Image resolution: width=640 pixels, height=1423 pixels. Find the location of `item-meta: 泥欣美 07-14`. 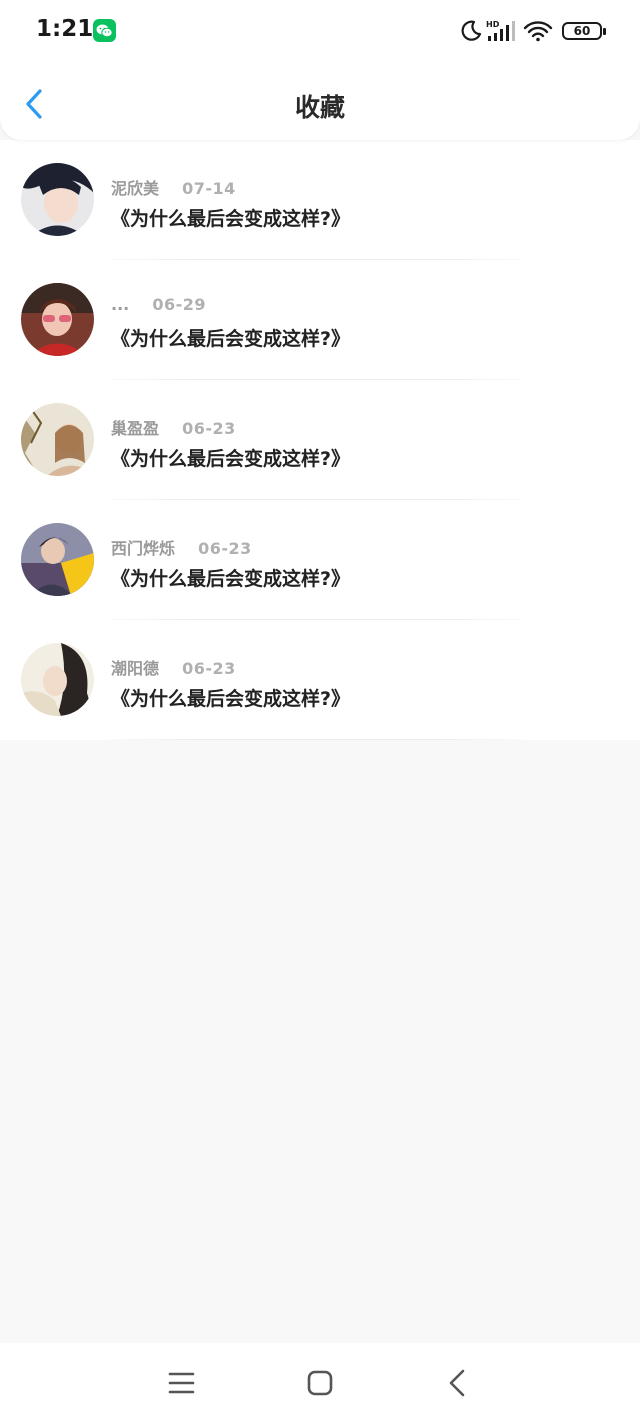

item-meta: 泥欣美 07-14 is located at coordinates (173, 187).